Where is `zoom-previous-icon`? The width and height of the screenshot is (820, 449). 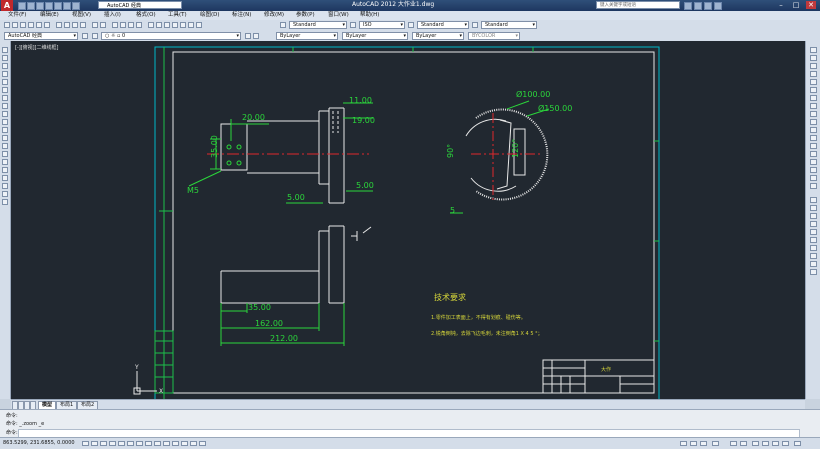
zoom-previous-icon is located at coordinates (139, 25).